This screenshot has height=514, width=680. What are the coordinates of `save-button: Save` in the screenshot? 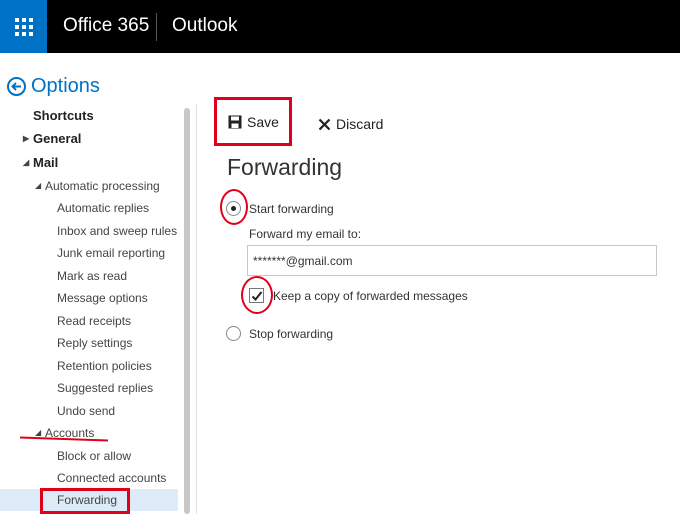 It's located at (253, 121).